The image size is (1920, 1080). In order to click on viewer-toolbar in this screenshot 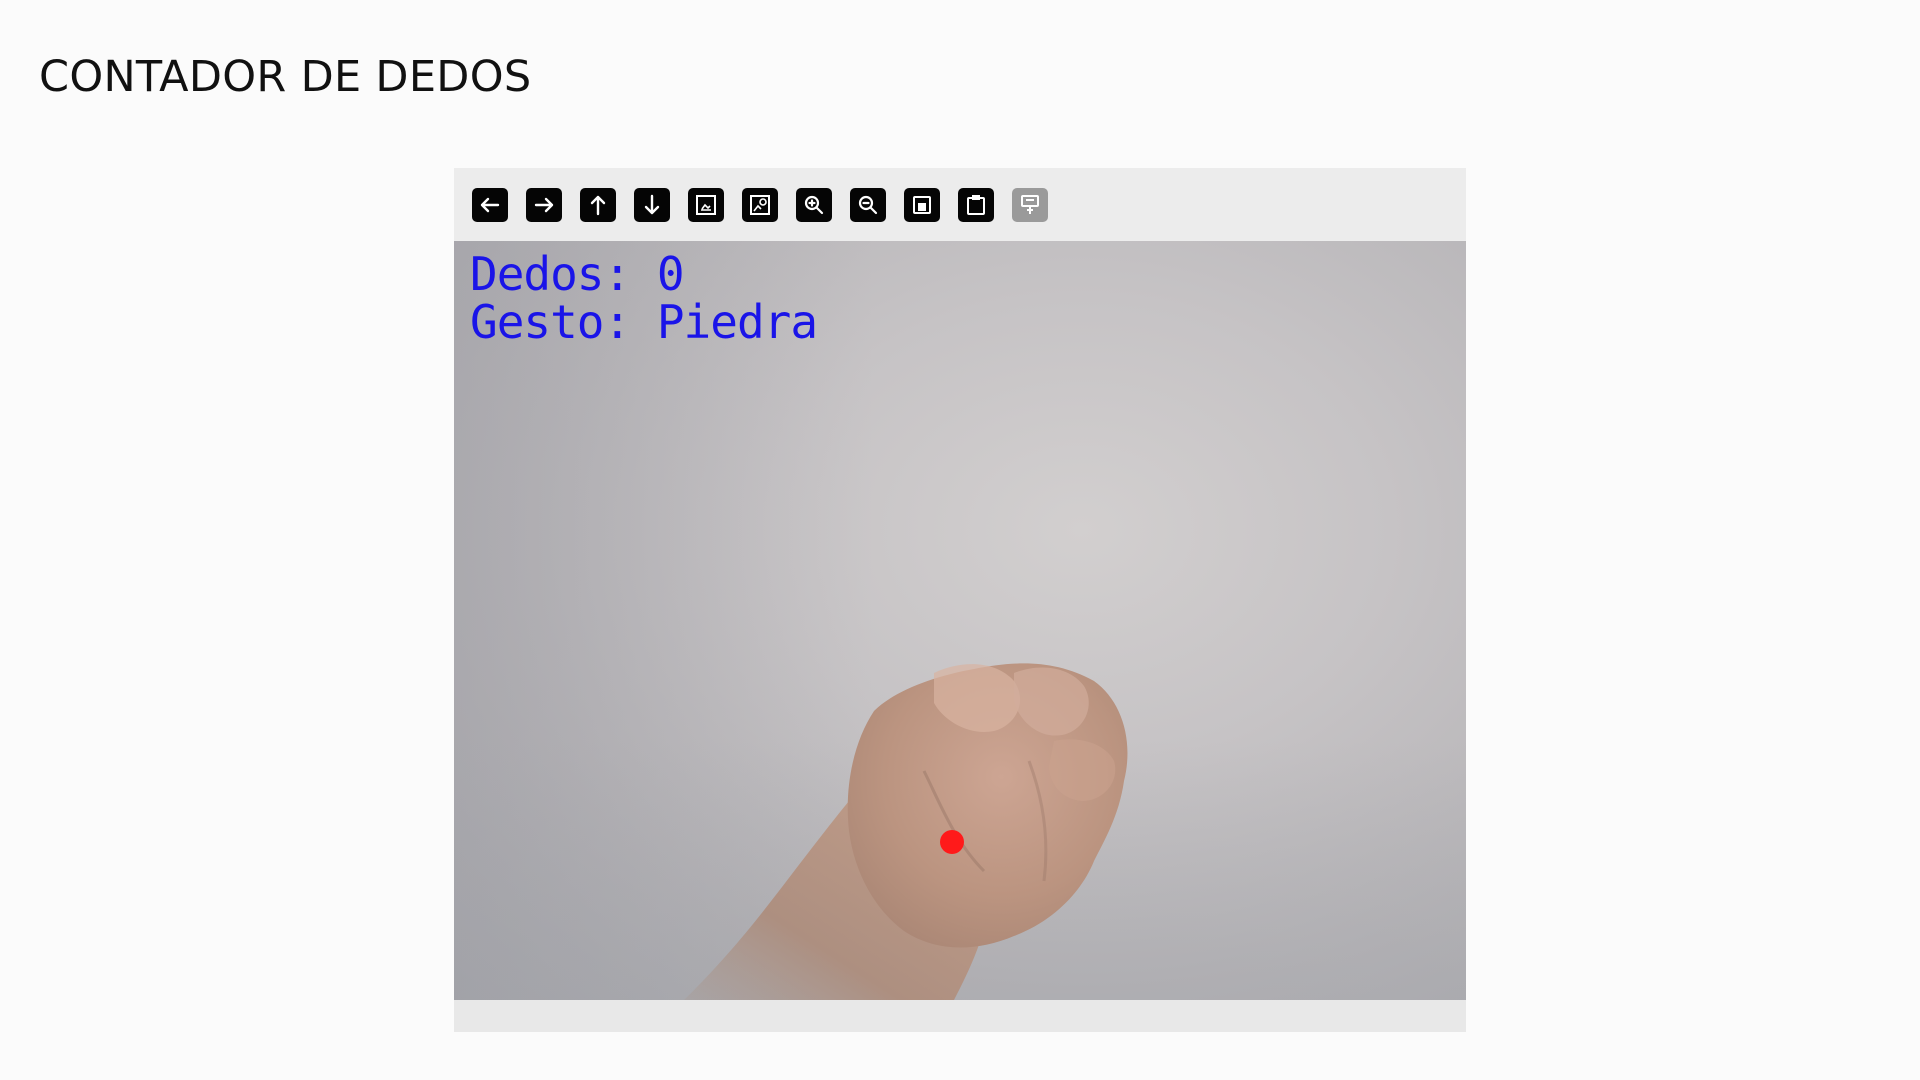, I will do `click(960, 204)`.